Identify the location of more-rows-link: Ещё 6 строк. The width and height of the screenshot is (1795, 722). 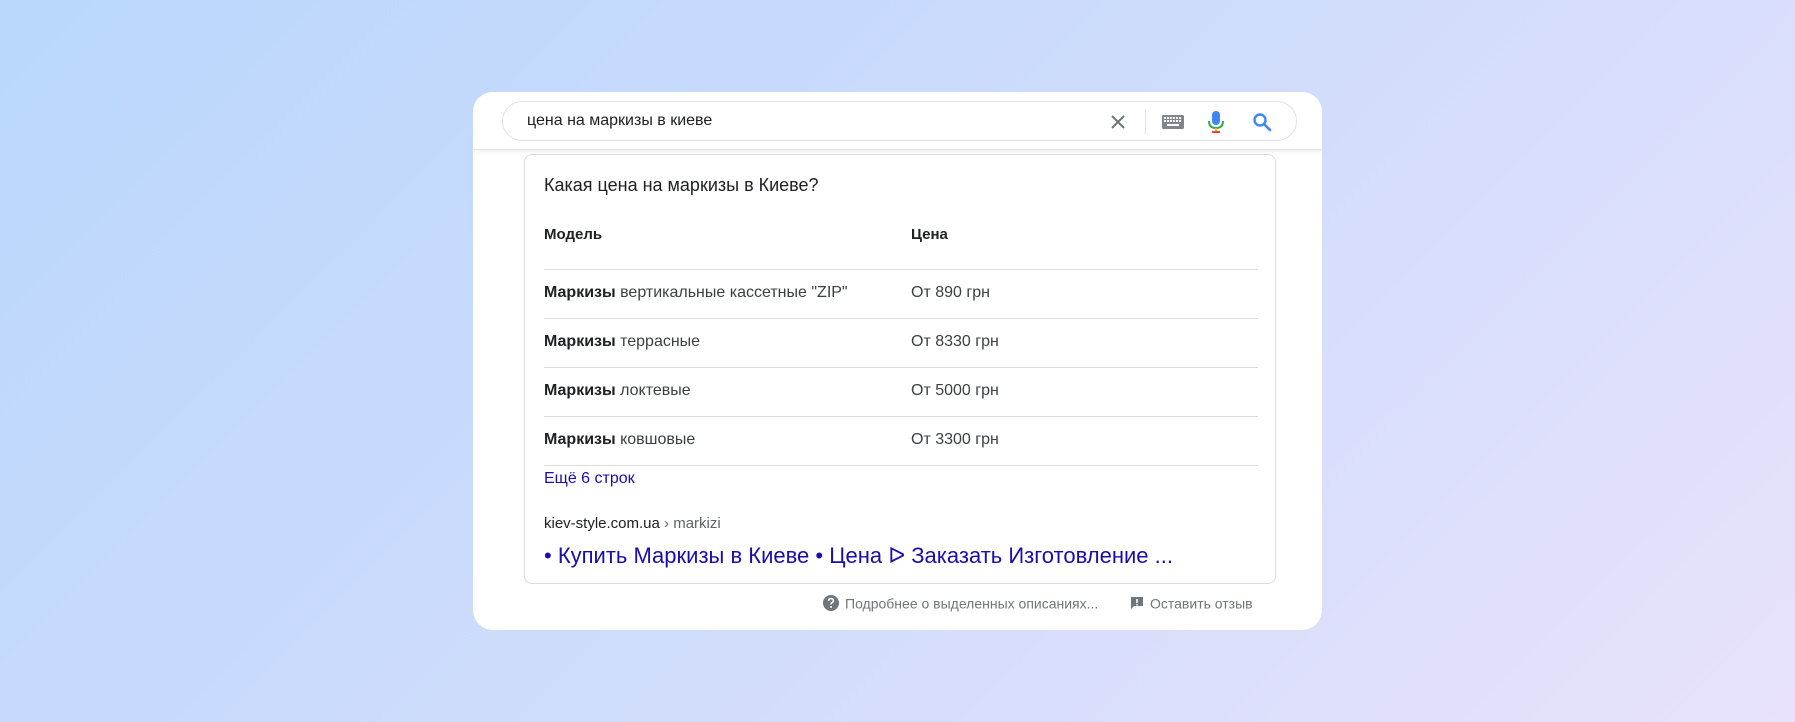
(589, 479).